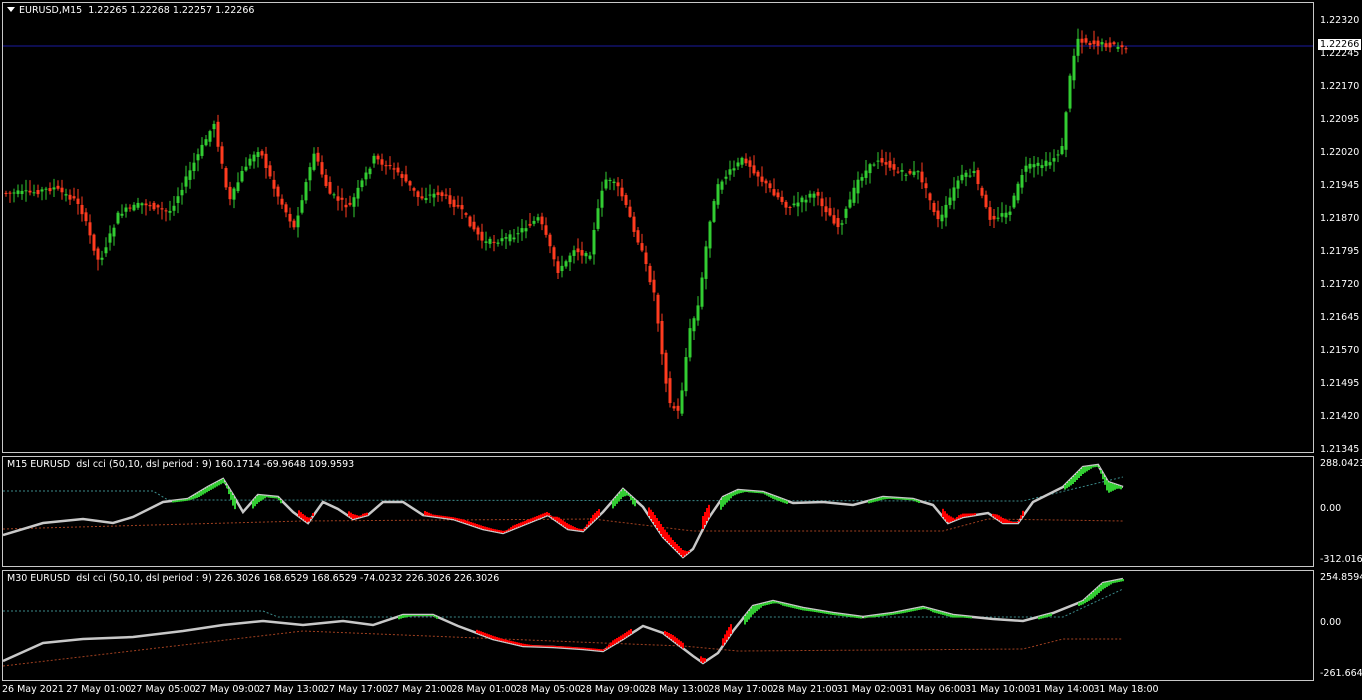 This screenshot has height=700, width=1362. I want to click on cci-m30-chart, so click(658, 625).